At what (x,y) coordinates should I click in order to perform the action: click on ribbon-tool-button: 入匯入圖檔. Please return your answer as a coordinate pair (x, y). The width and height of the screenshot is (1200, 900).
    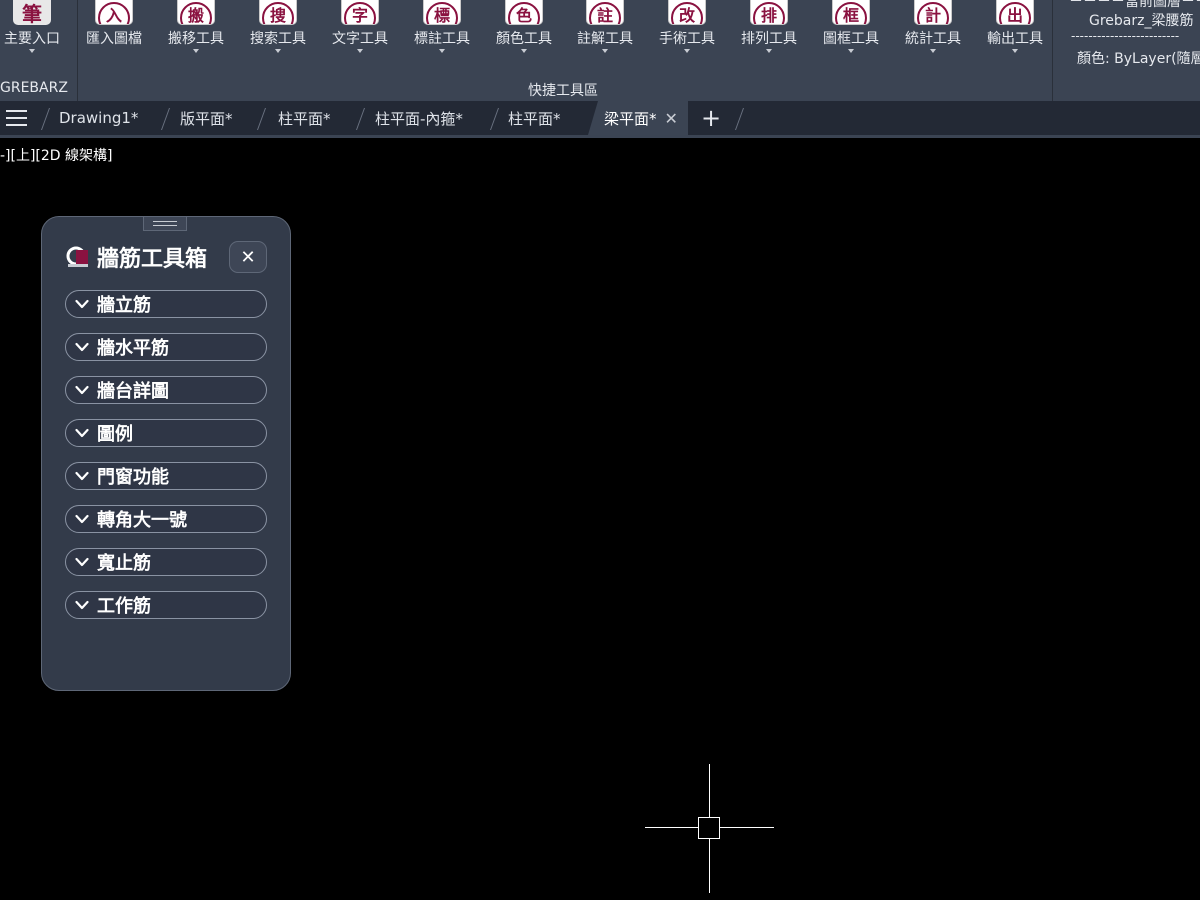
    Looking at the image, I should click on (114, 31).